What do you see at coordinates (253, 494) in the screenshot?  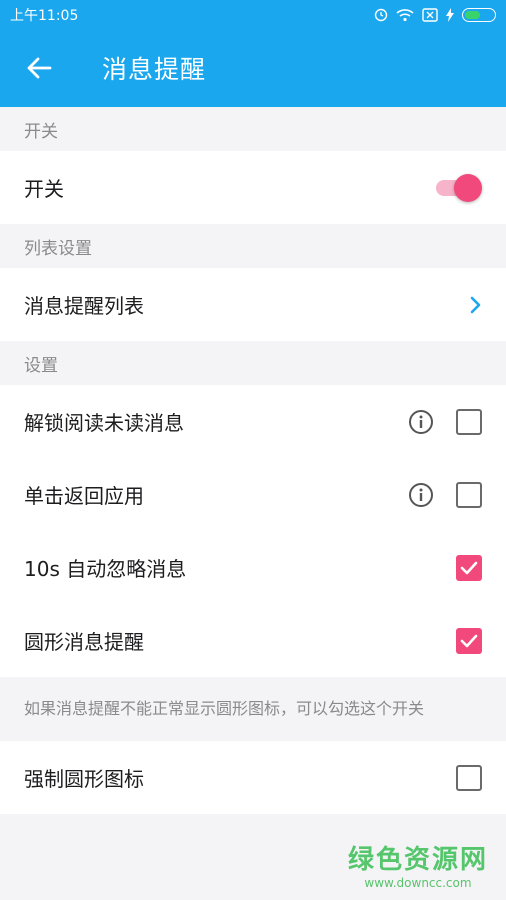 I see `setting-row-click-return: 单击返回应用` at bounding box center [253, 494].